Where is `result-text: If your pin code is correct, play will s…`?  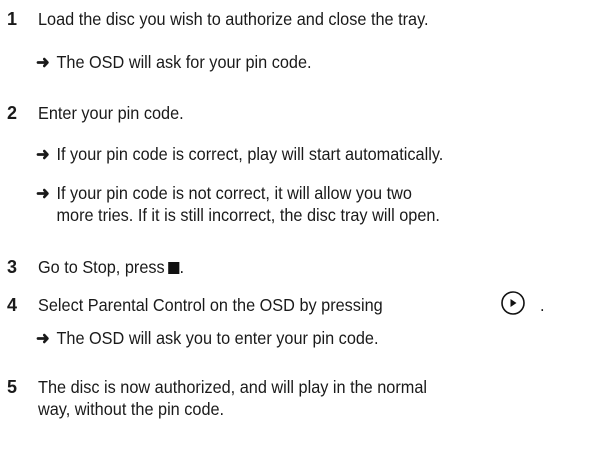
result-text: If your pin code is correct, play will s… is located at coordinates (250, 154).